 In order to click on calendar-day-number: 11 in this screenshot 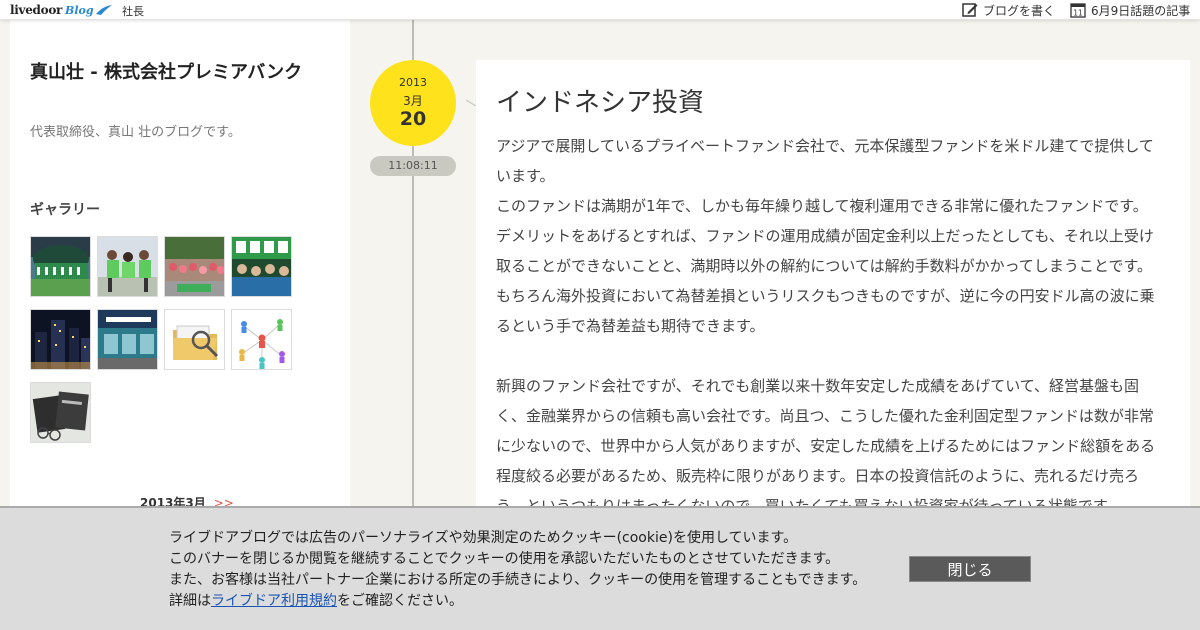, I will do `click(1078, 13)`.